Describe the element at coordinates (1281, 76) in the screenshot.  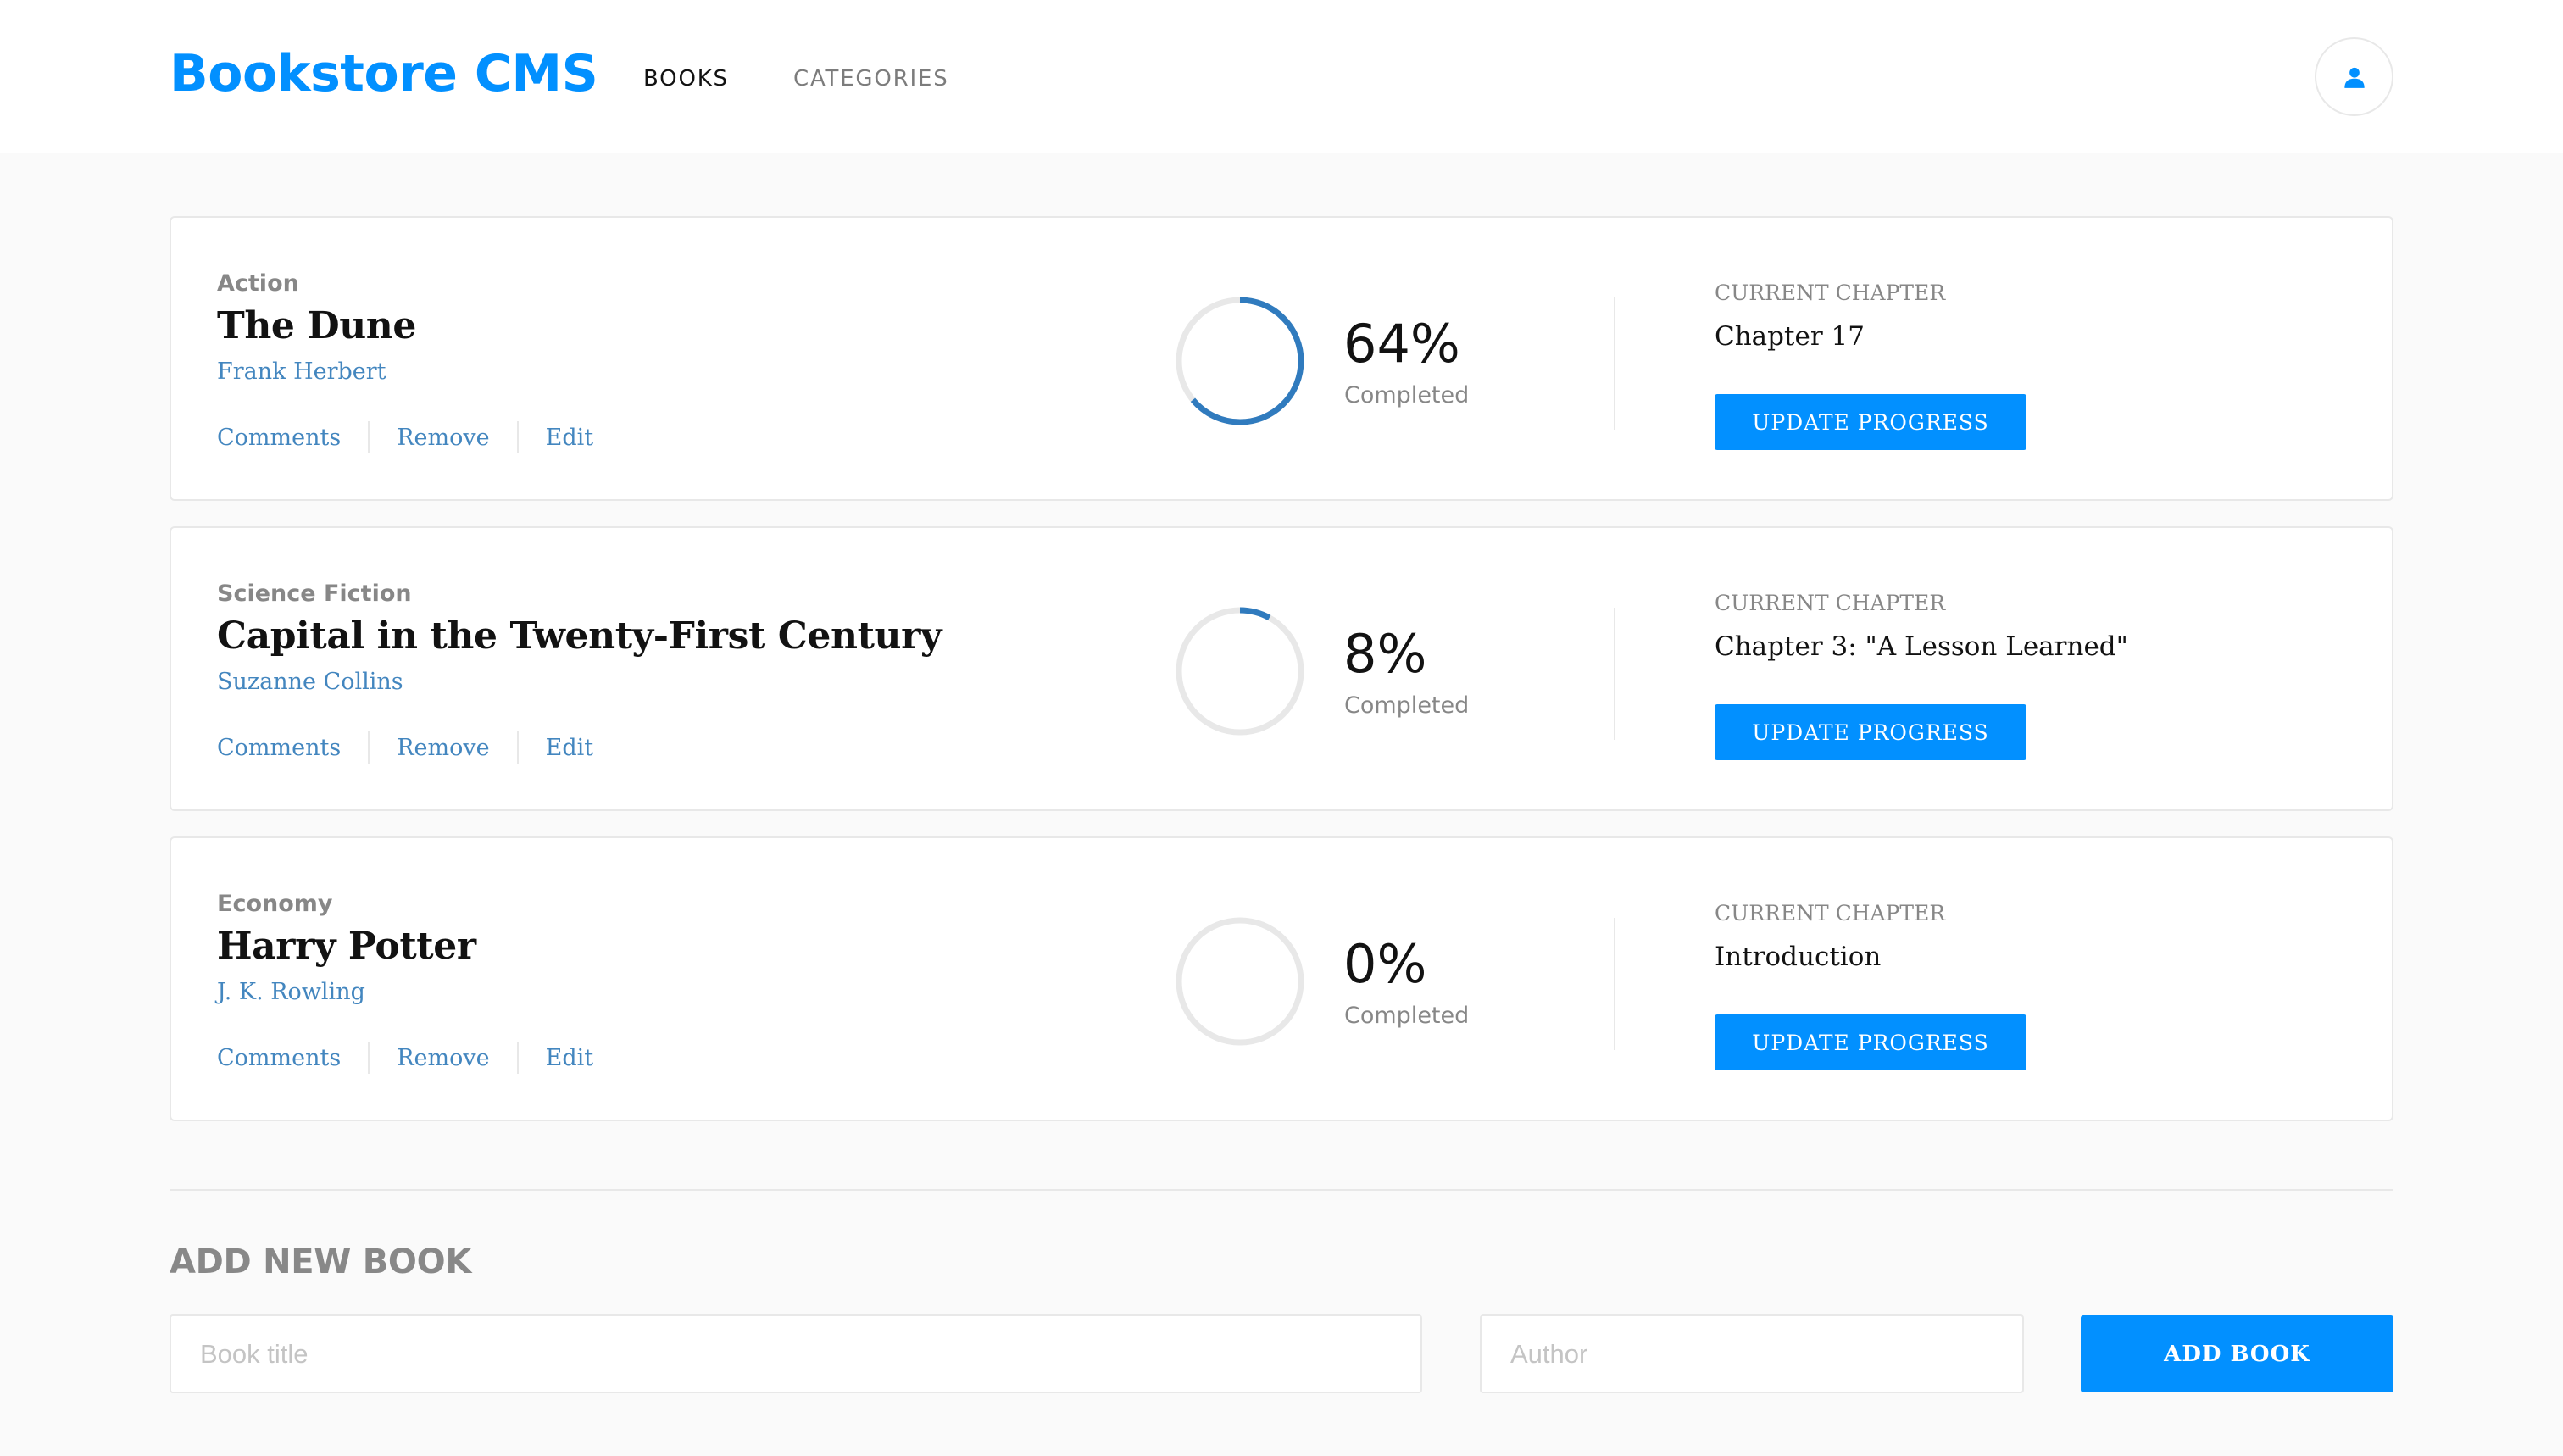
I see `header: Bookstore CMS BOOKS CATEGORIES` at that location.